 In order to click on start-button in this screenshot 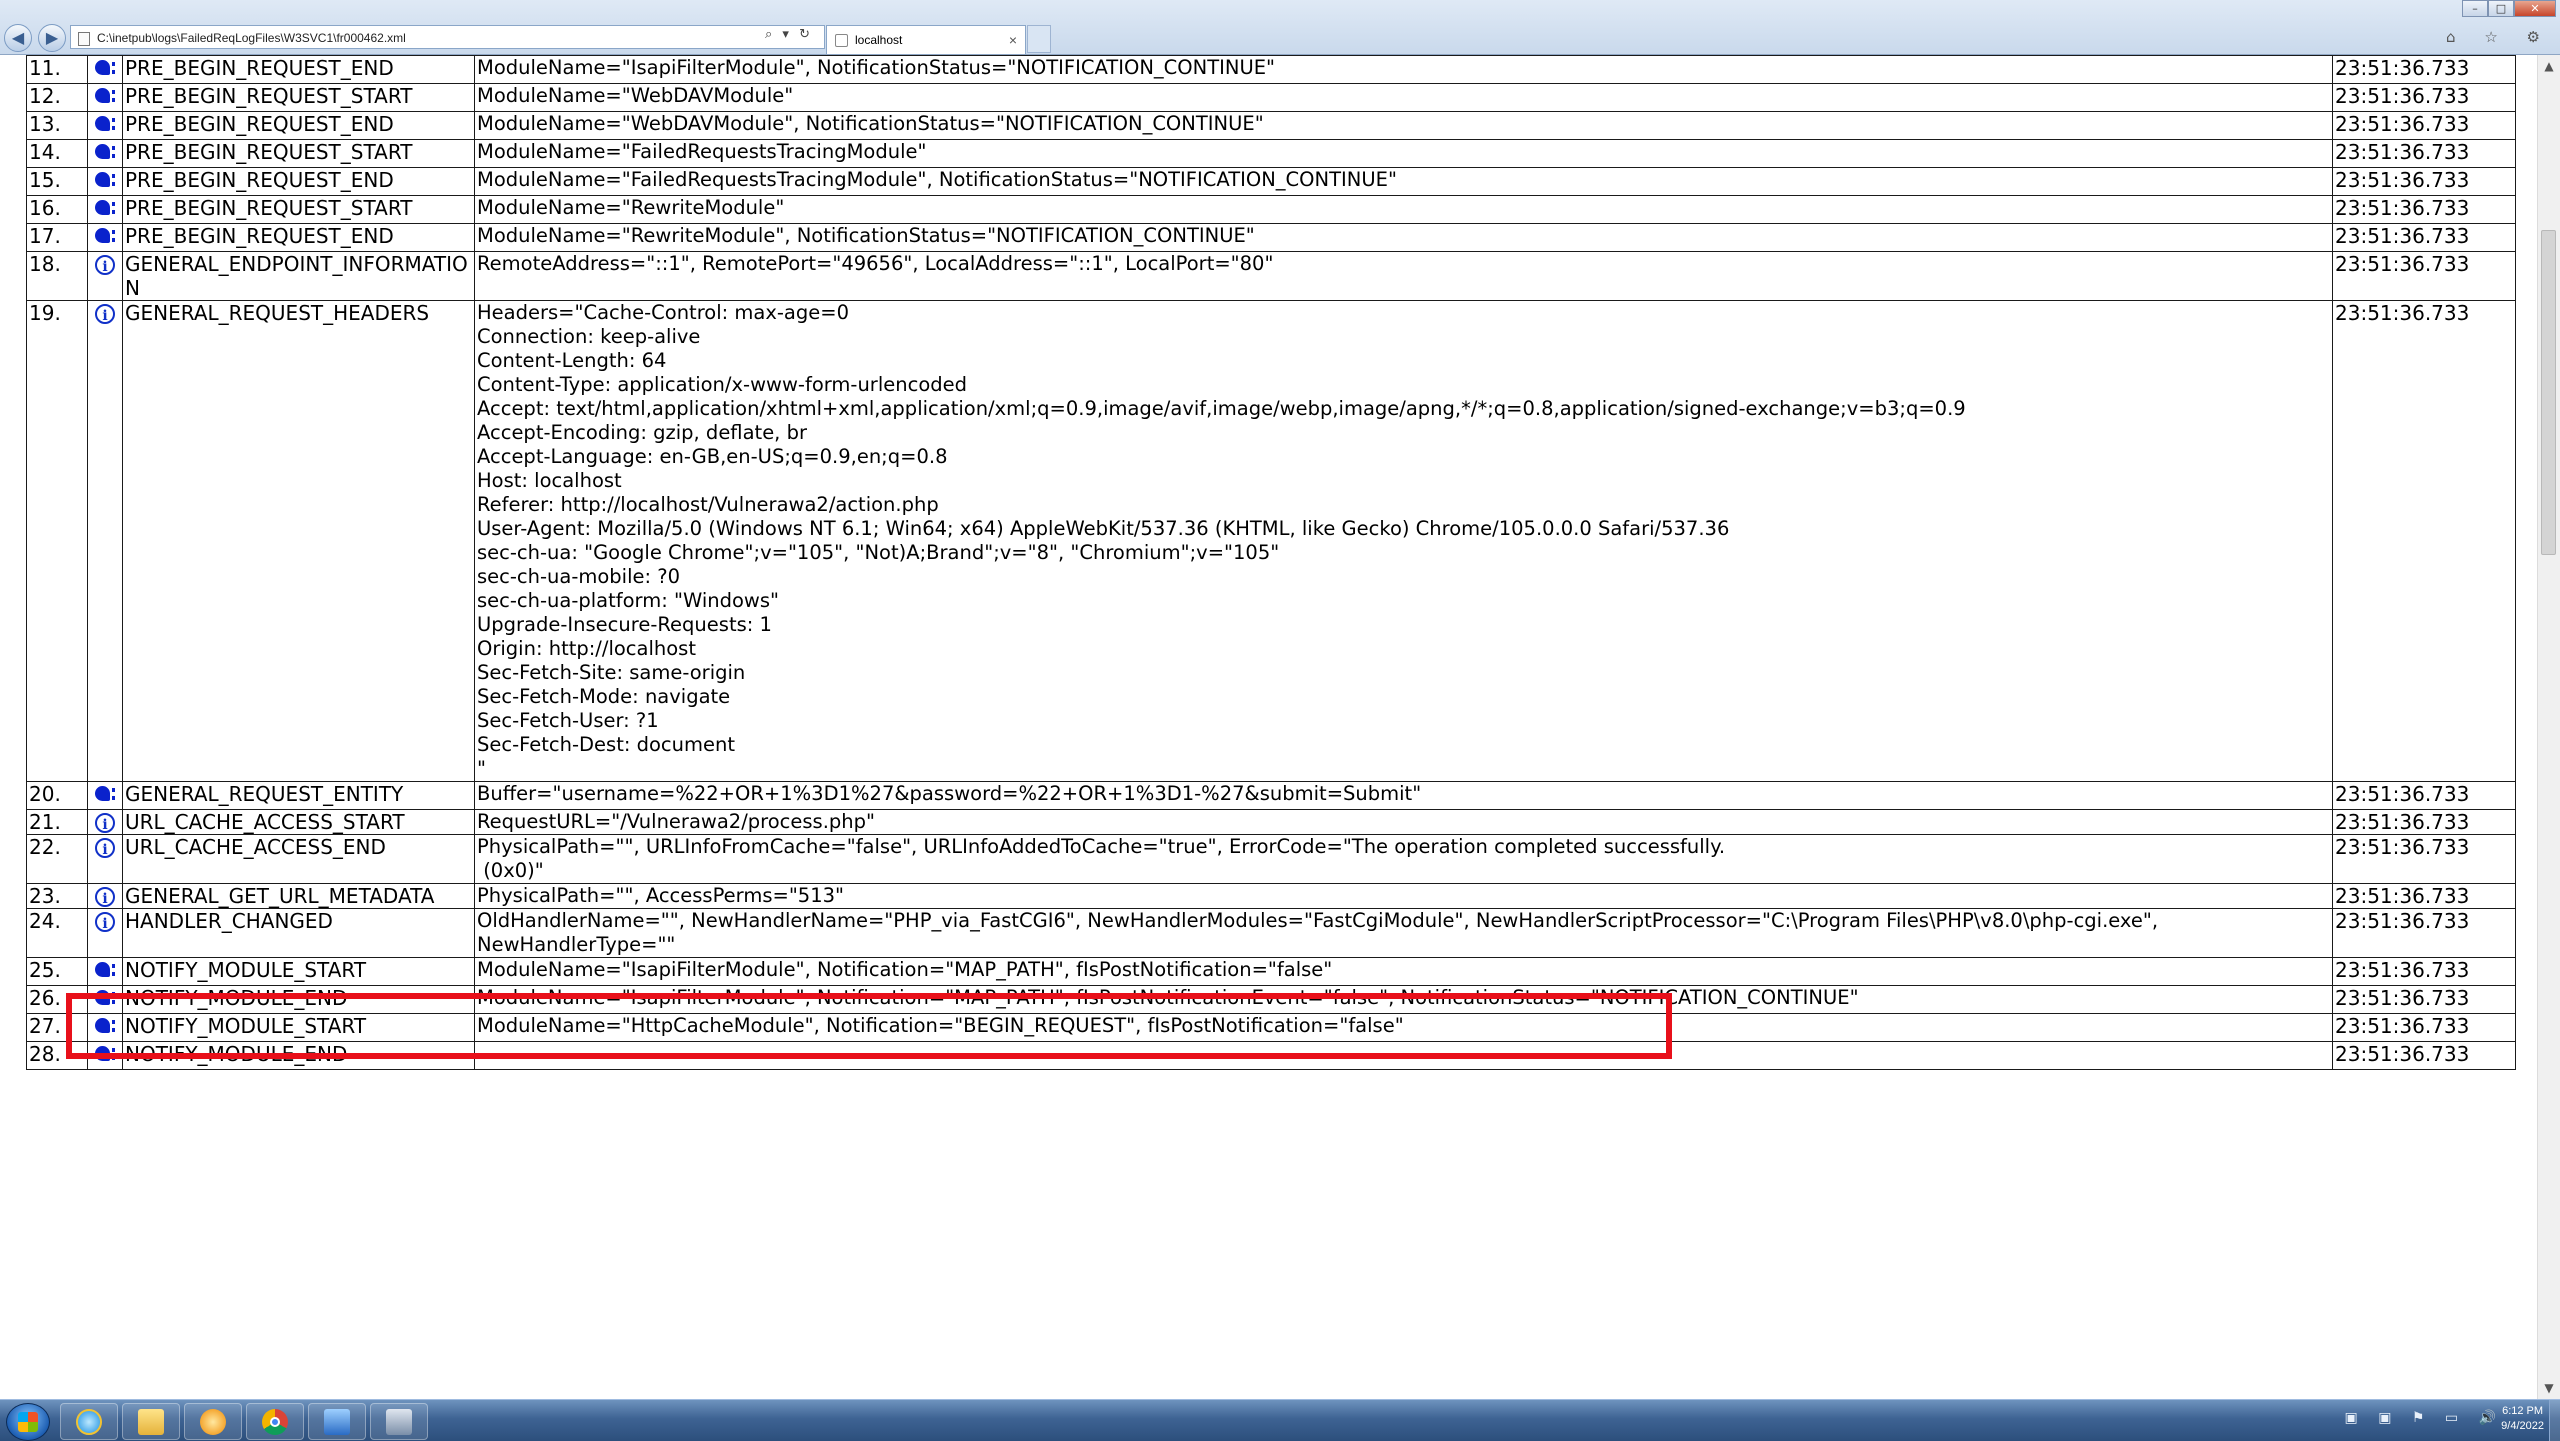, I will do `click(28, 1422)`.